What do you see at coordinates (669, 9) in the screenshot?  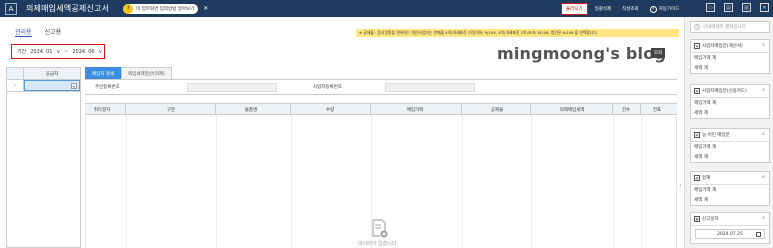 I see `auto-guide-label: 자동가이드` at bounding box center [669, 9].